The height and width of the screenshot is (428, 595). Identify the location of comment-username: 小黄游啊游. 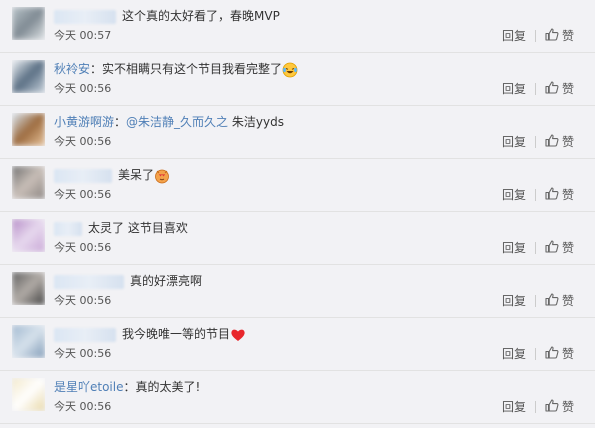
(84, 122).